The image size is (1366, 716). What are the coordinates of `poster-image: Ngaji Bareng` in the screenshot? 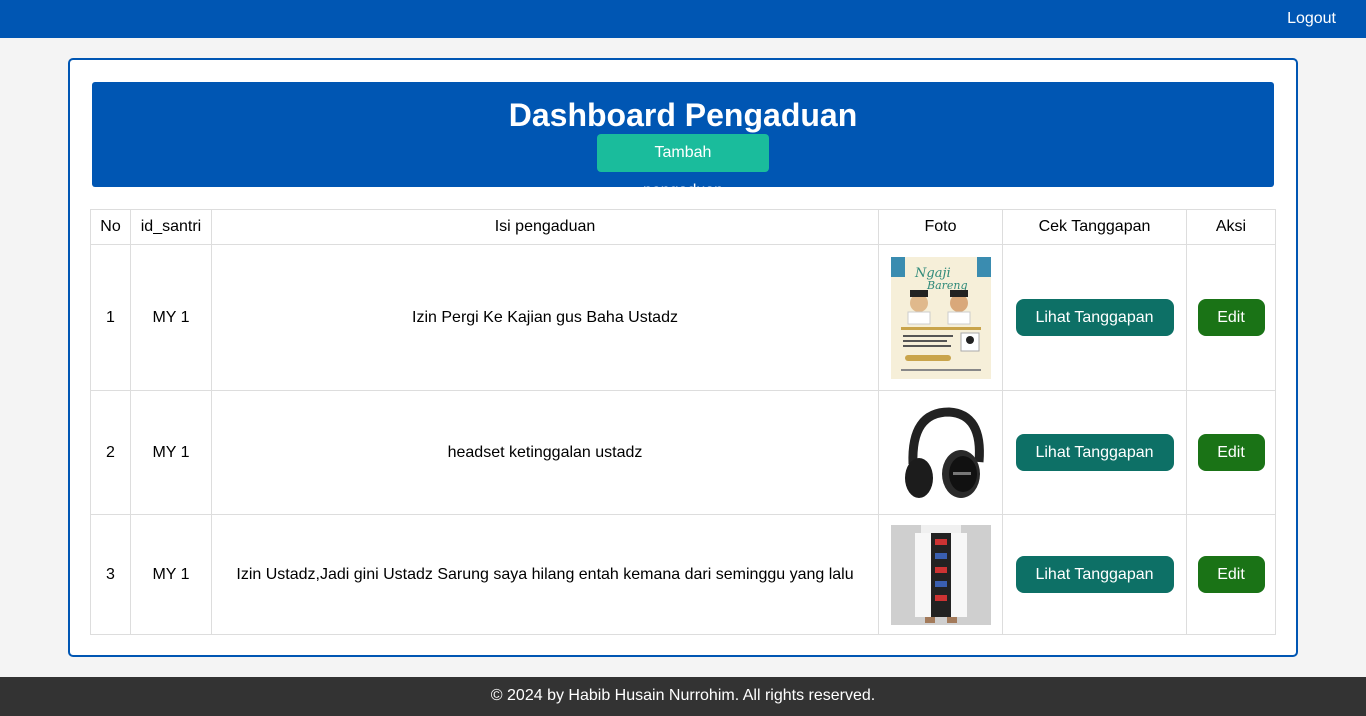 It's located at (940, 317).